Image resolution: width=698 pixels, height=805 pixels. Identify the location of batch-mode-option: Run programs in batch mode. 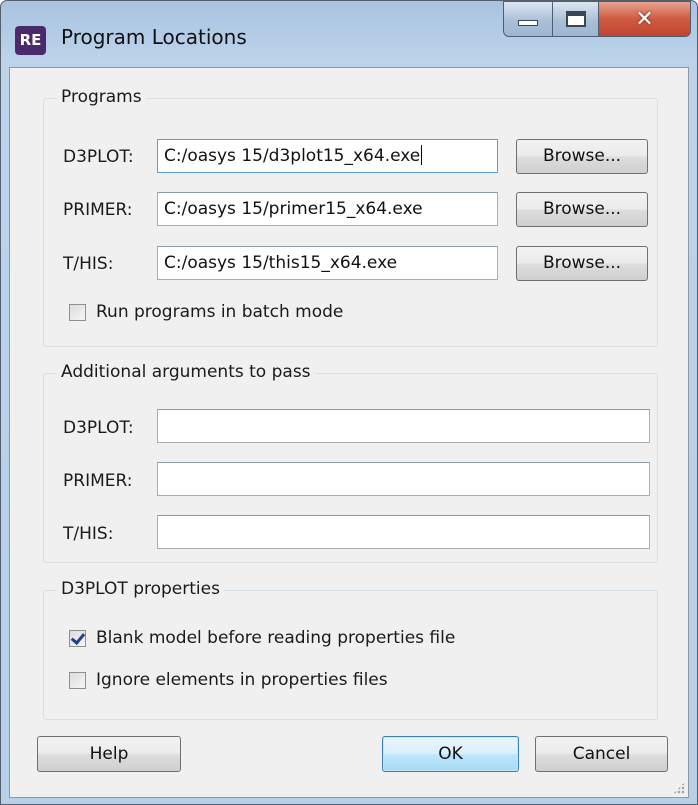
(206, 312).